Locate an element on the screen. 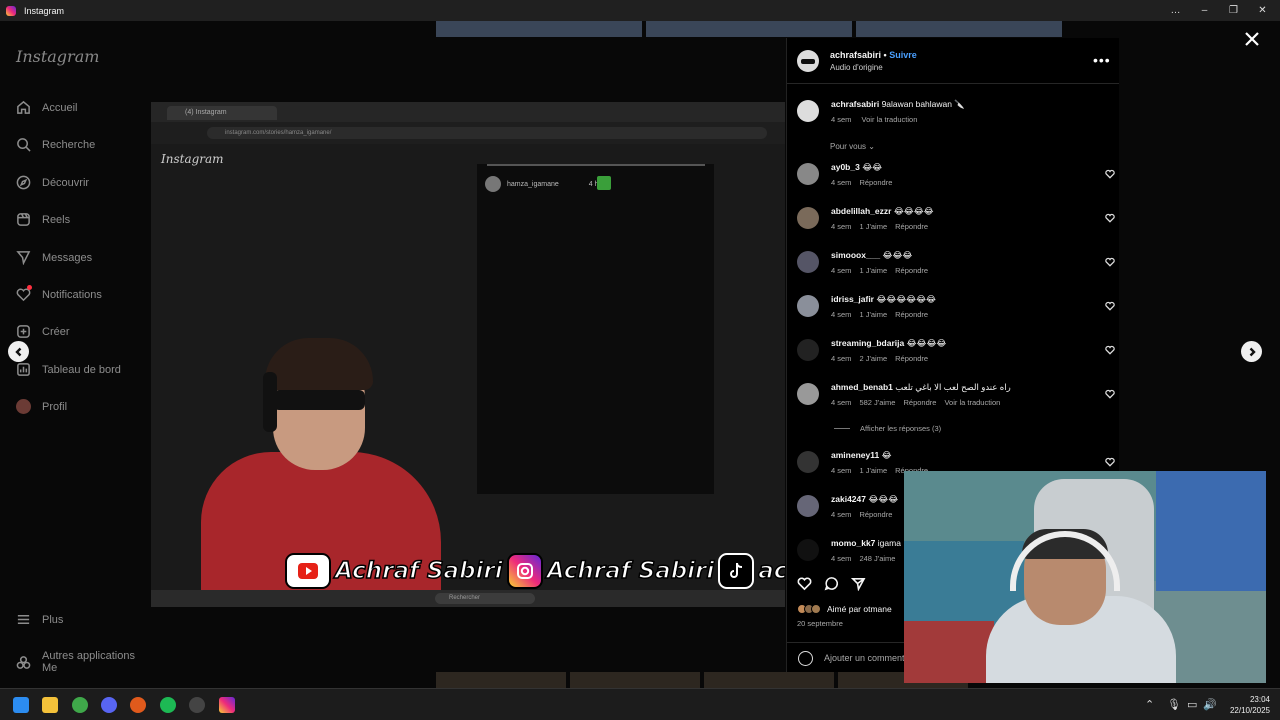 This screenshot has width=1280, height=720. comment-text: 😂 is located at coordinates (886, 455).